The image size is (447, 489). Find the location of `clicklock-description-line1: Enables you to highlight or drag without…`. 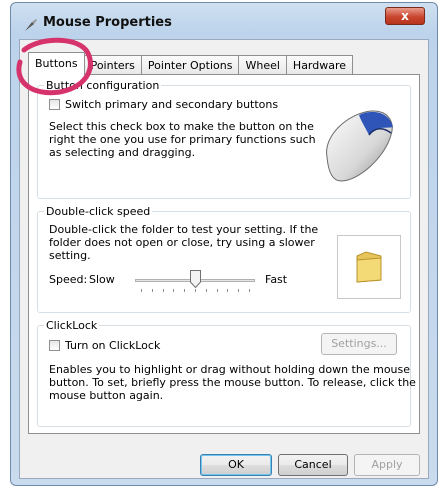

clicklock-description-line1: Enables you to highlight or drag without… is located at coordinates (230, 369).